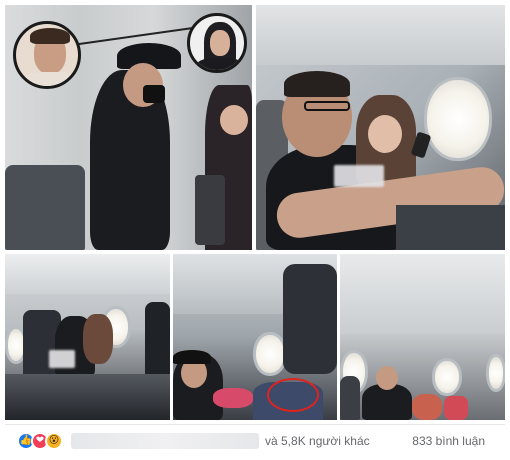  What do you see at coordinates (427, 407) in the screenshot?
I see `woman-red-top` at bounding box center [427, 407].